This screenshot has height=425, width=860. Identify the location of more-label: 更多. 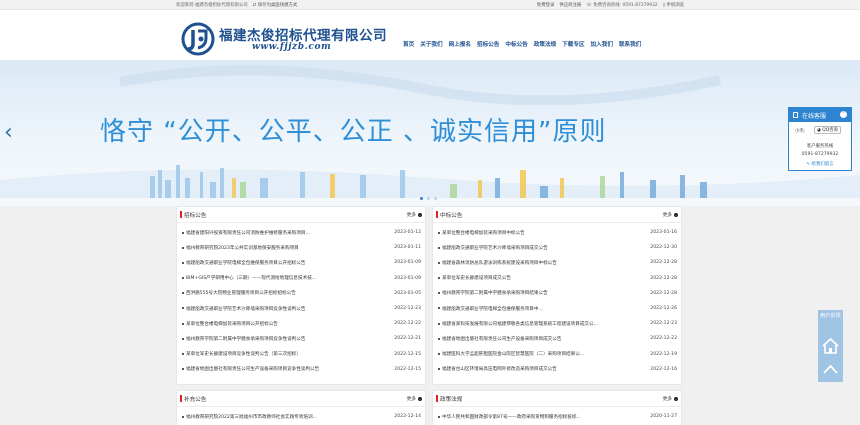
(411, 399).